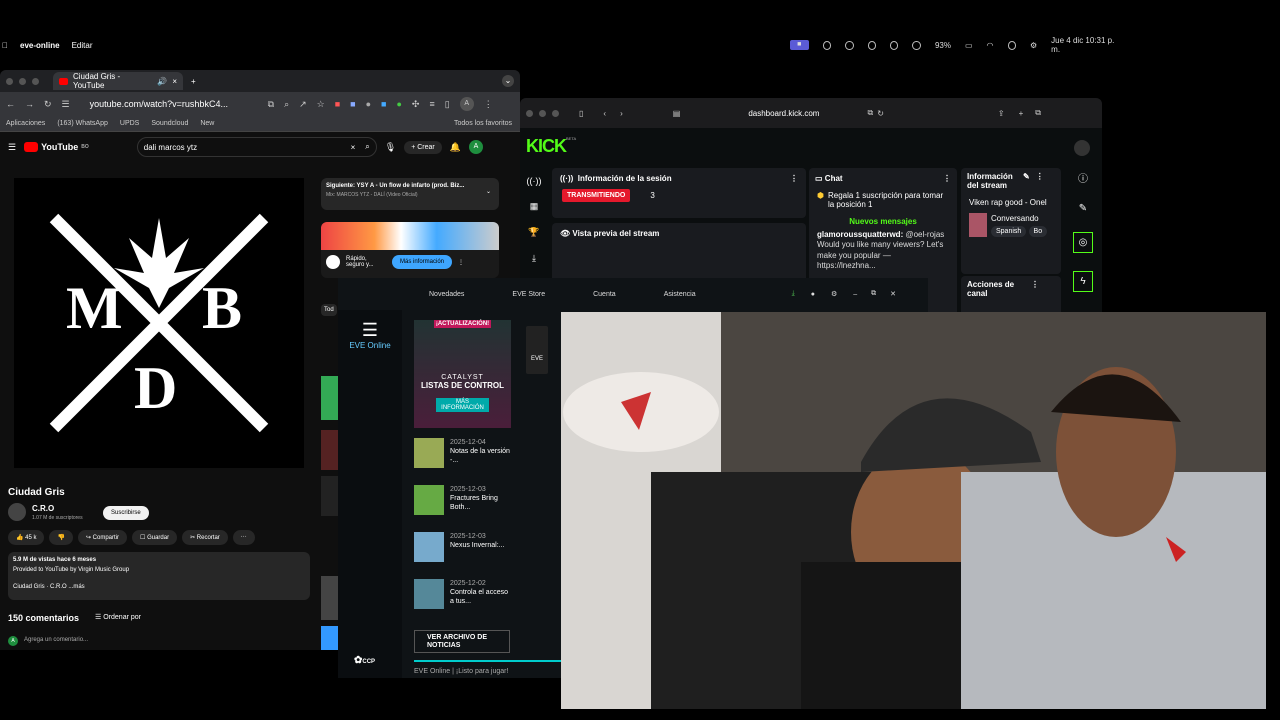  Describe the element at coordinates (329, 310) in the screenshot. I see `chip-all: Tod` at that location.